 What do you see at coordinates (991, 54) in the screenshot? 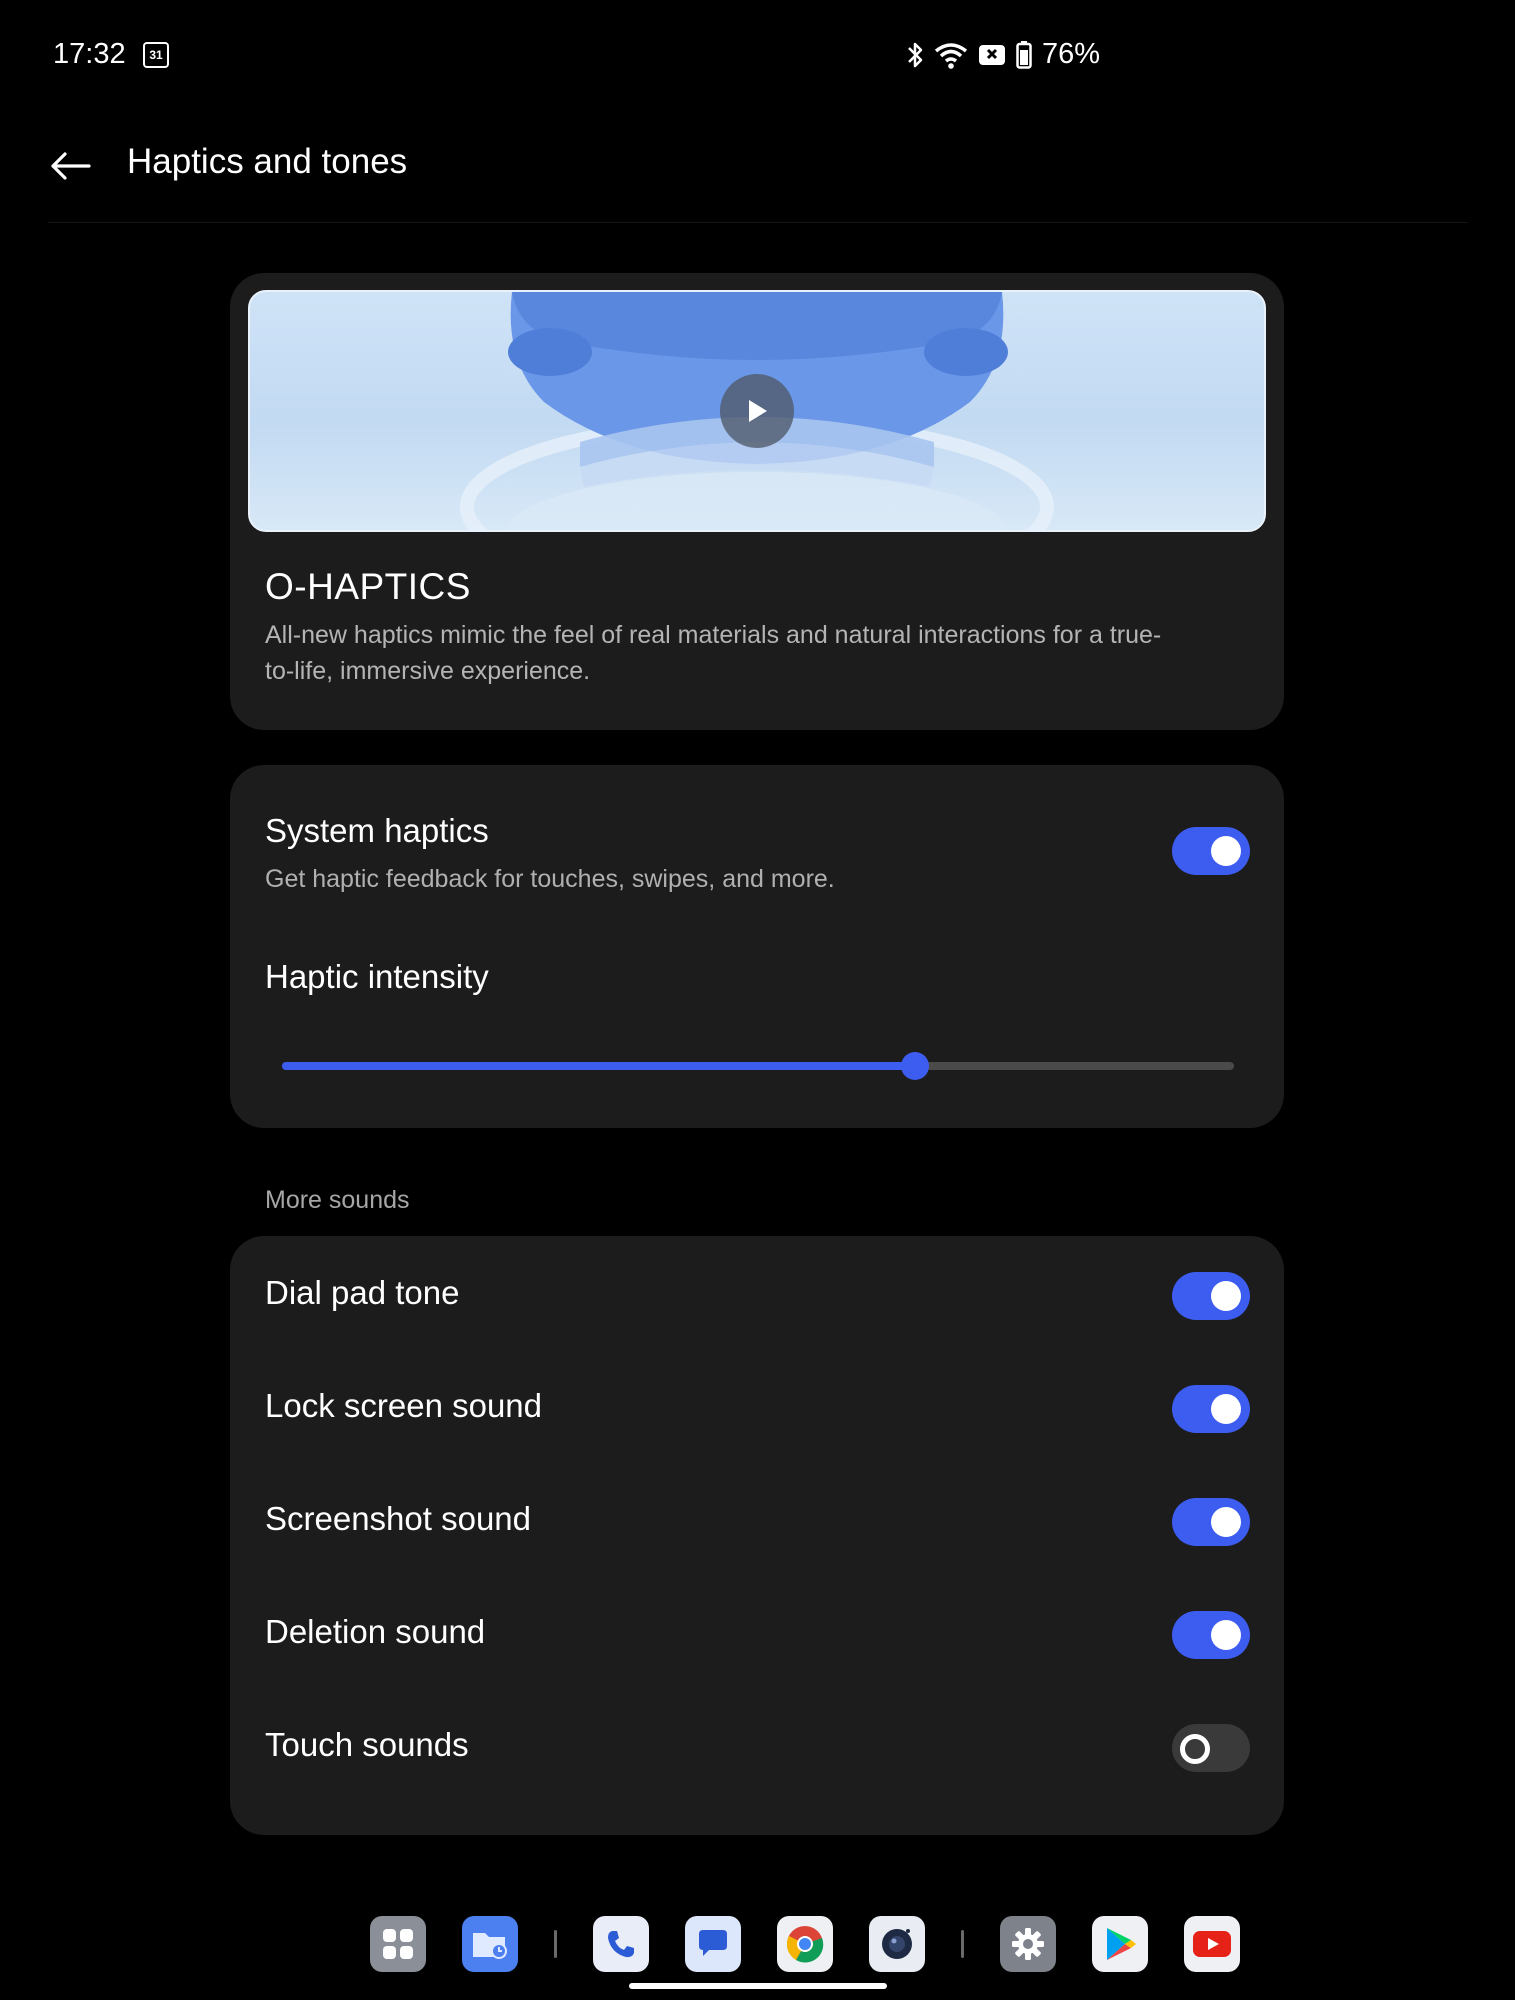
I see `no-sim-icon` at bounding box center [991, 54].